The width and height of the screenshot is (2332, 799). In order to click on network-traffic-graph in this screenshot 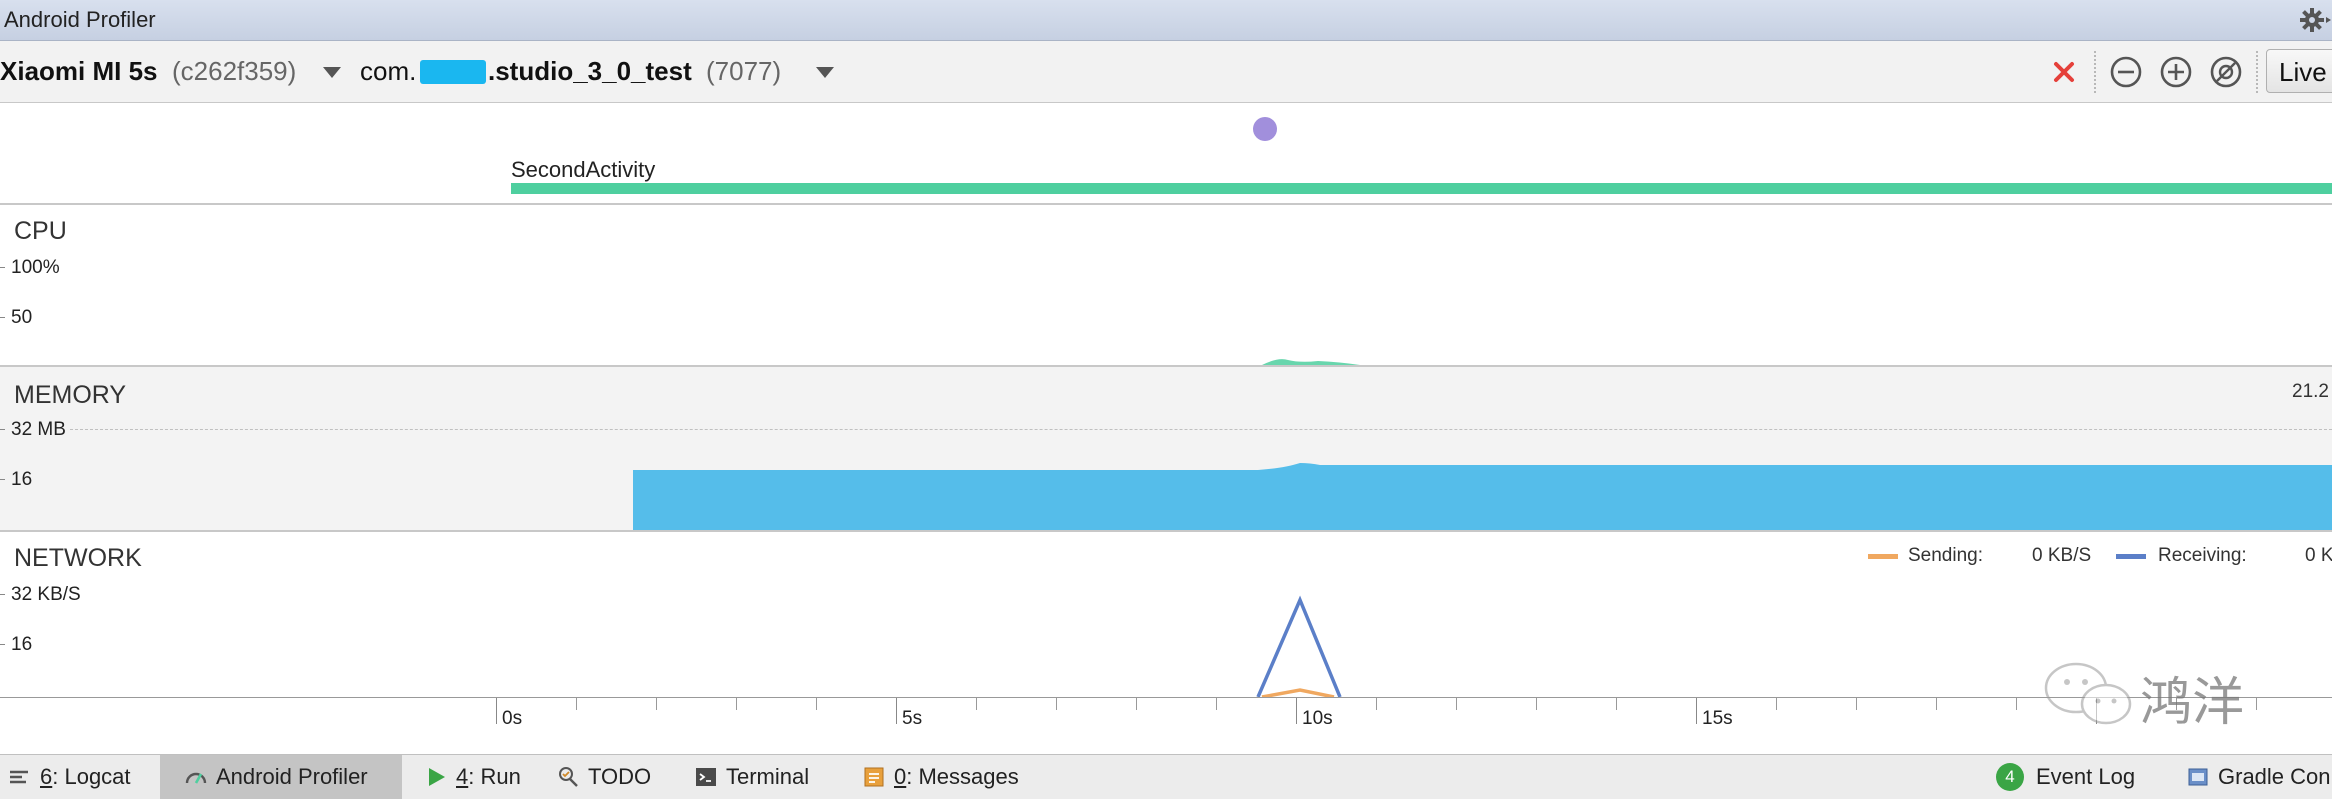, I will do `click(1299, 646)`.